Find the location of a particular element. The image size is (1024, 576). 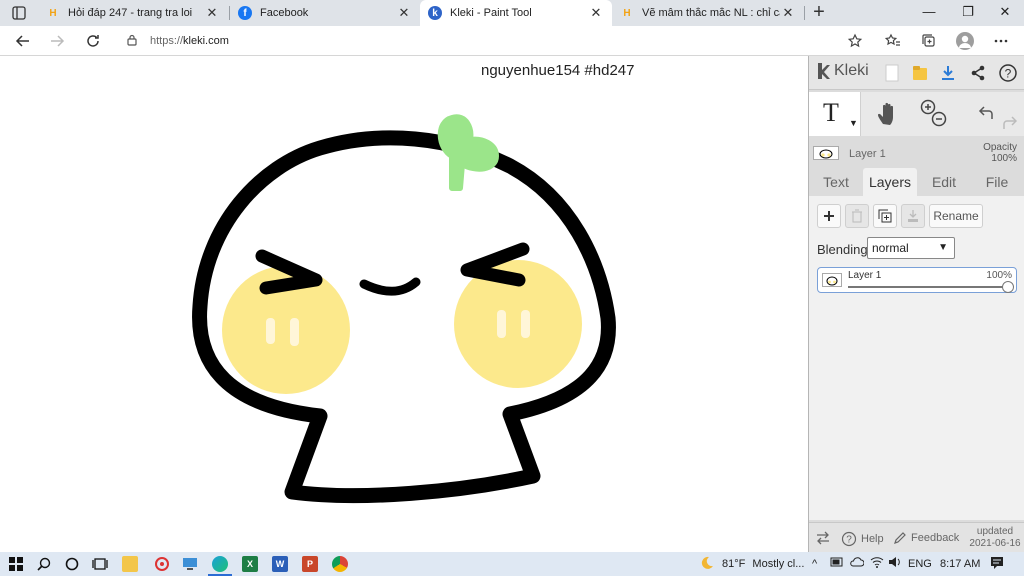

tab-kleki: k Kleki - Paint Tool ✕ is located at coordinates (516, 13).